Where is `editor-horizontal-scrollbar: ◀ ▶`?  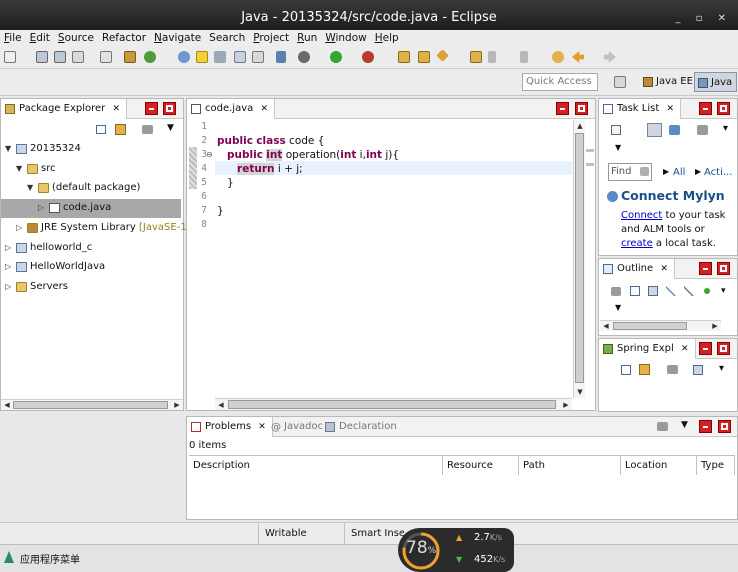
editor-horizontal-scrollbar: ◀ ▶ is located at coordinates (393, 404).